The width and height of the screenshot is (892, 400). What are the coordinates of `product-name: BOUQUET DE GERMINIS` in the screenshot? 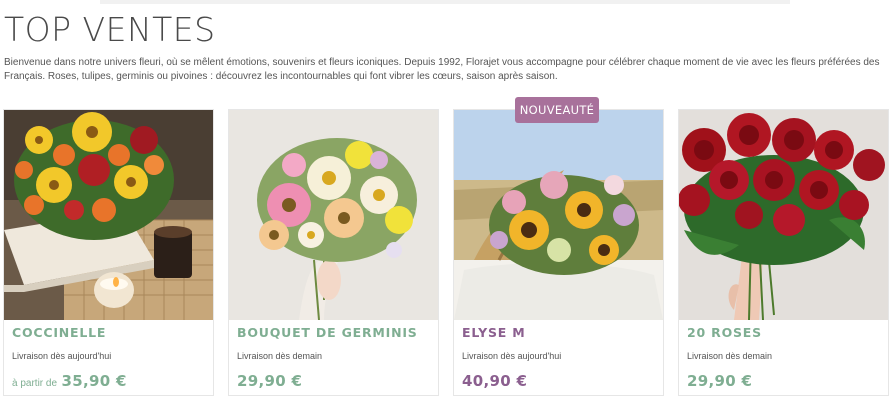 It's located at (327, 332).